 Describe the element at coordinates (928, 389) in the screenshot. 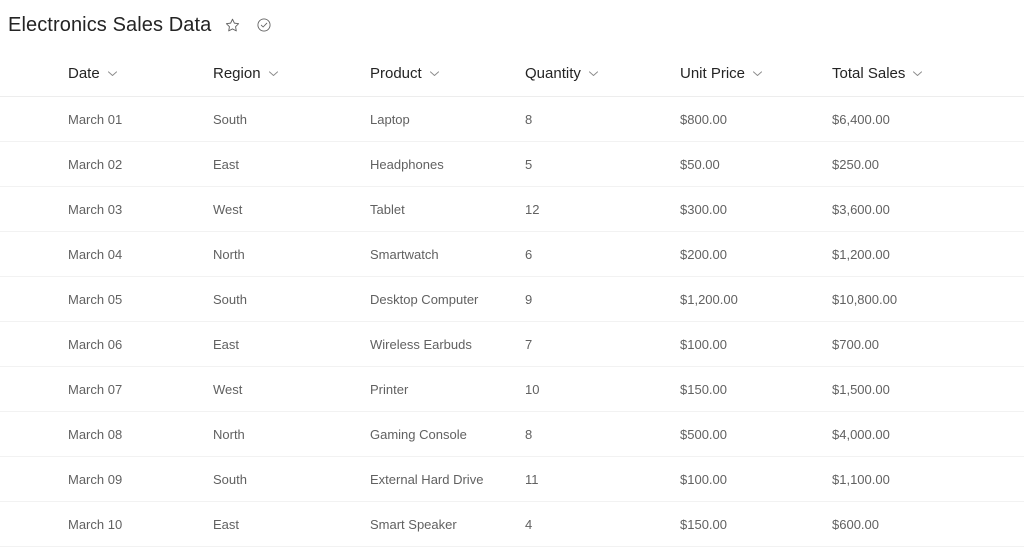

I see `cell-total-sales: $1,500.00` at that location.